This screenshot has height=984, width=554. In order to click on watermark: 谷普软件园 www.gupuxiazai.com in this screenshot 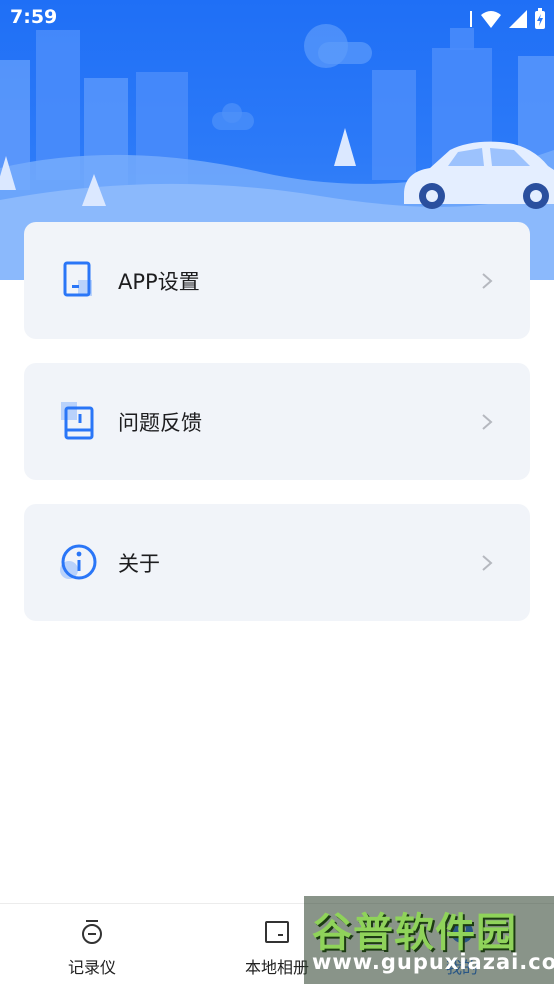, I will do `click(429, 940)`.